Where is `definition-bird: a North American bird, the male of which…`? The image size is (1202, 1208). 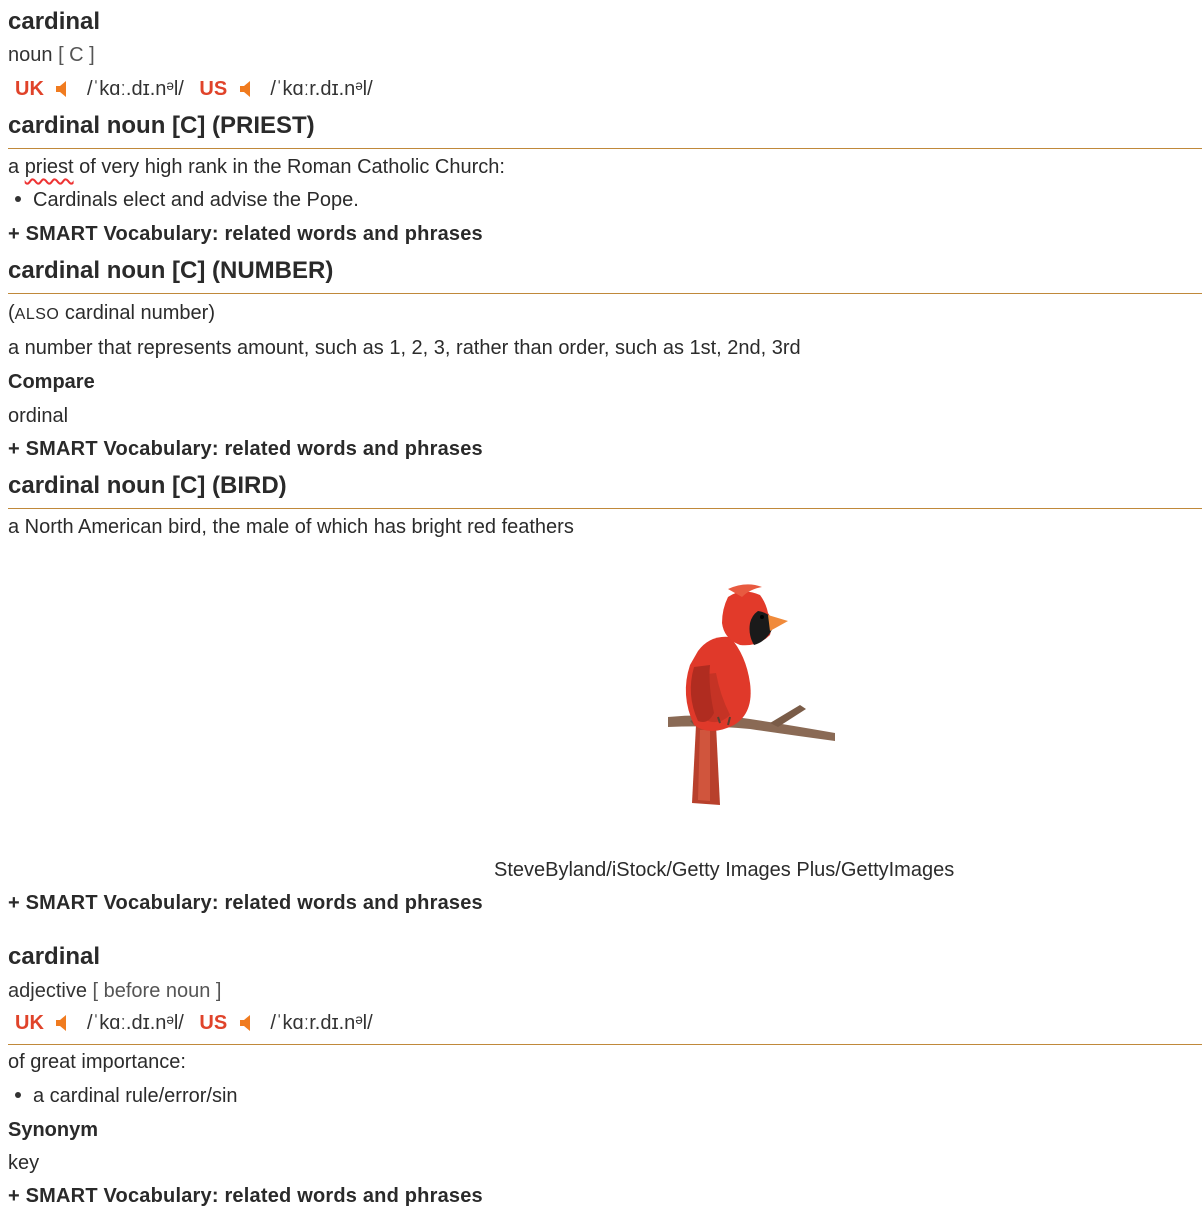 definition-bird: a North American bird, the male of which… is located at coordinates (291, 527).